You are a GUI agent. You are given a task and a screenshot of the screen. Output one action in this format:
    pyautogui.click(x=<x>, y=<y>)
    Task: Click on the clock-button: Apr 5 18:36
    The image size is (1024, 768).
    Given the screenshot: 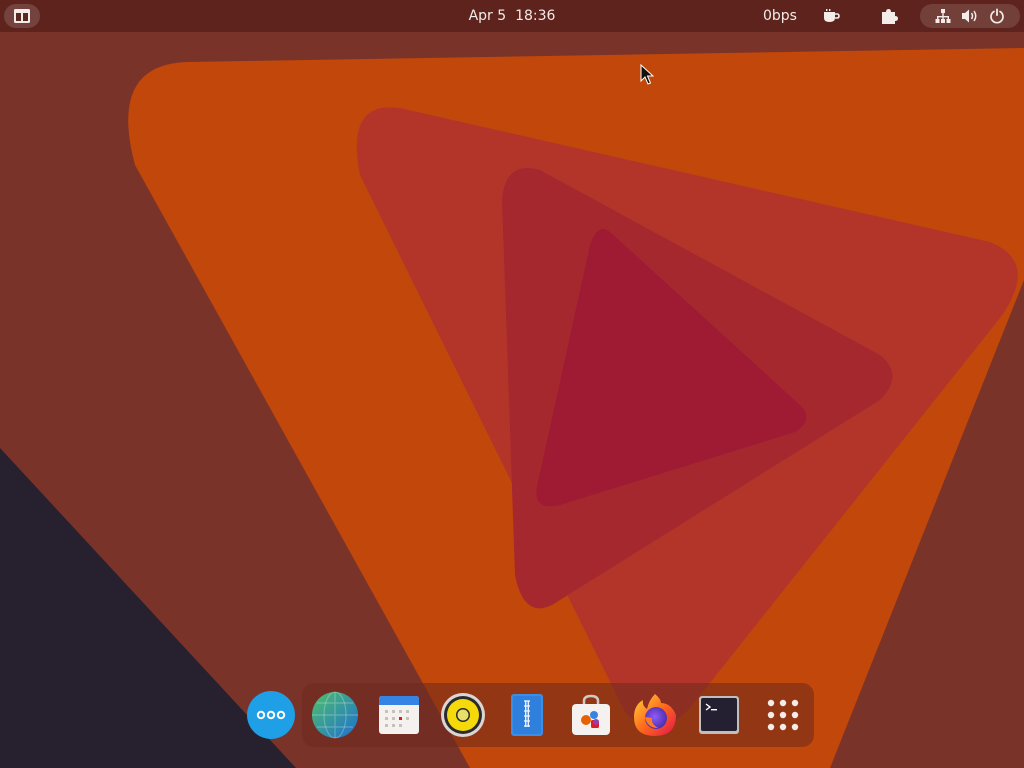 What is the action you would take?
    pyautogui.click(x=512, y=16)
    